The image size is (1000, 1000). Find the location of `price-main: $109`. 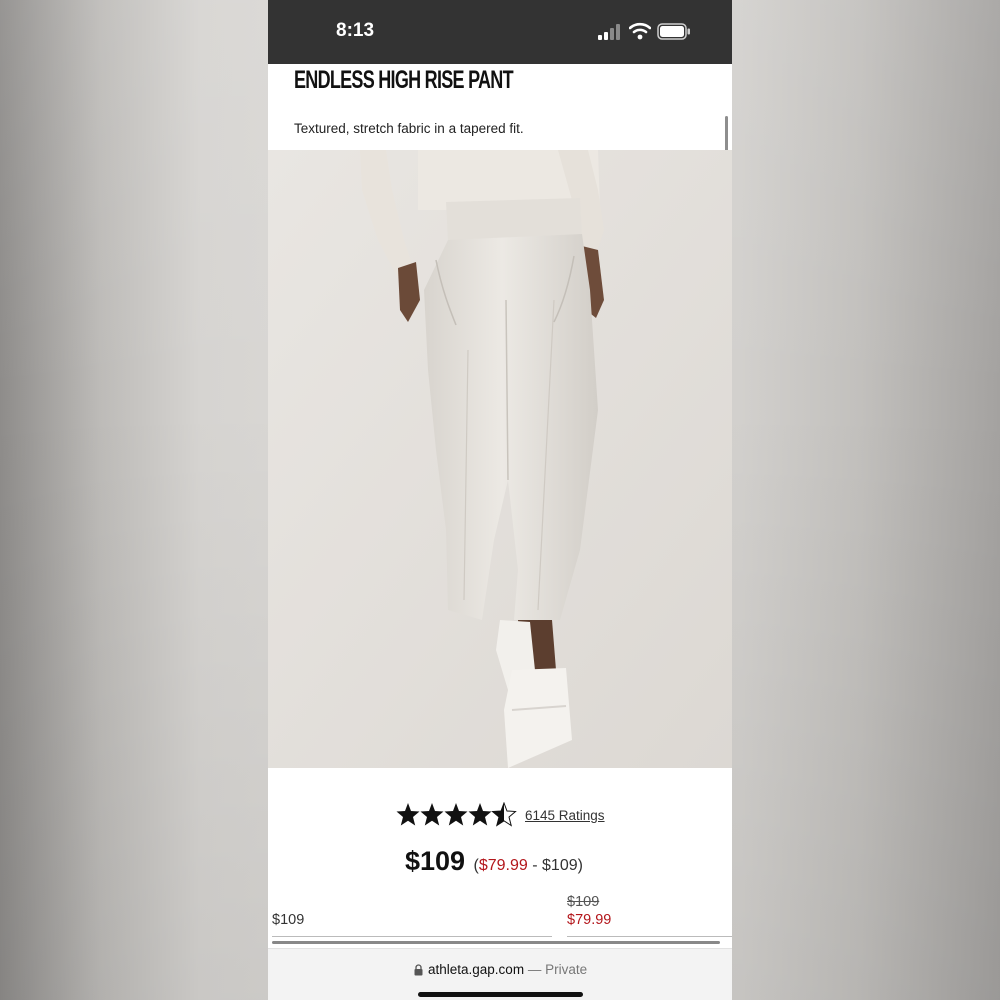

price-main: $109 is located at coordinates (435, 861).